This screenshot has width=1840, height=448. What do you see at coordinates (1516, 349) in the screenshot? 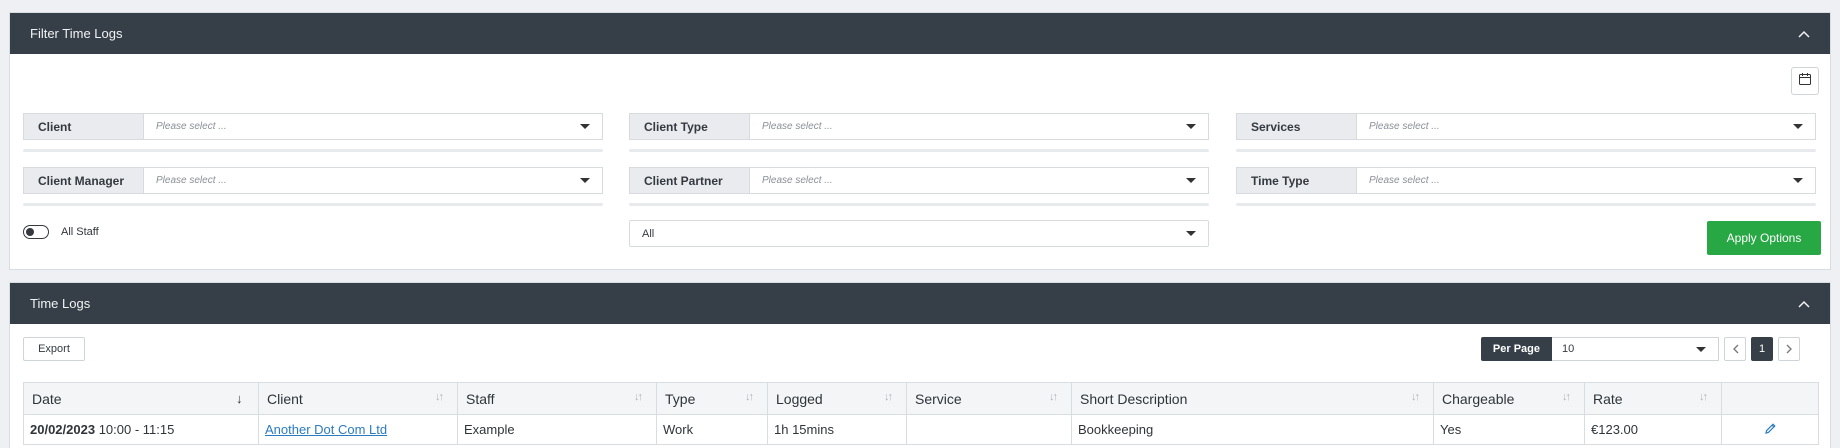
I see `per-page-label: Per Page` at bounding box center [1516, 349].